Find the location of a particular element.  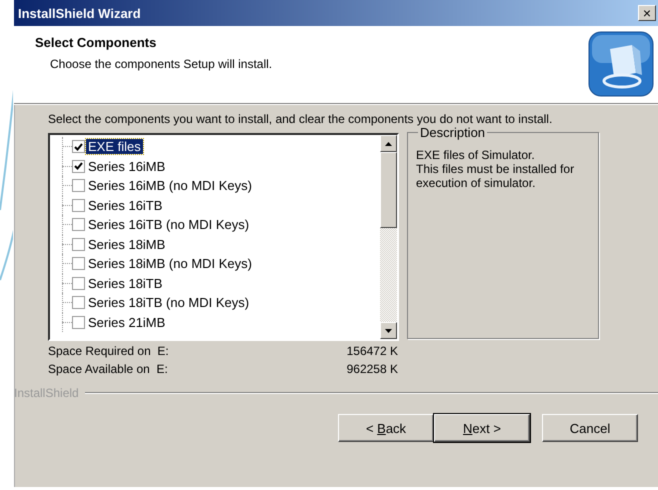

scroll-down-button is located at coordinates (388, 330).